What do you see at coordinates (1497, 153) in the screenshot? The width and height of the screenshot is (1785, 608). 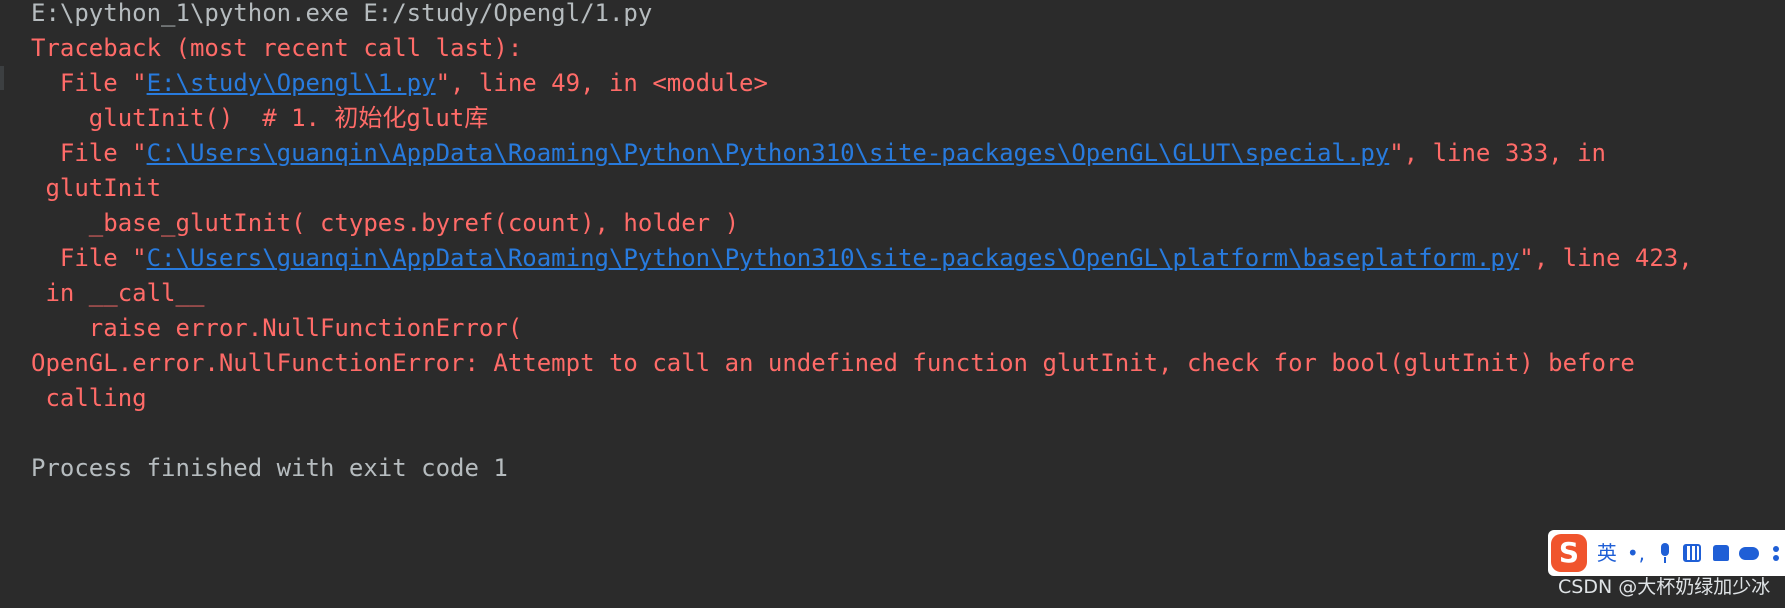 I see `frame-2-suffix: ", line 333, in` at bounding box center [1497, 153].